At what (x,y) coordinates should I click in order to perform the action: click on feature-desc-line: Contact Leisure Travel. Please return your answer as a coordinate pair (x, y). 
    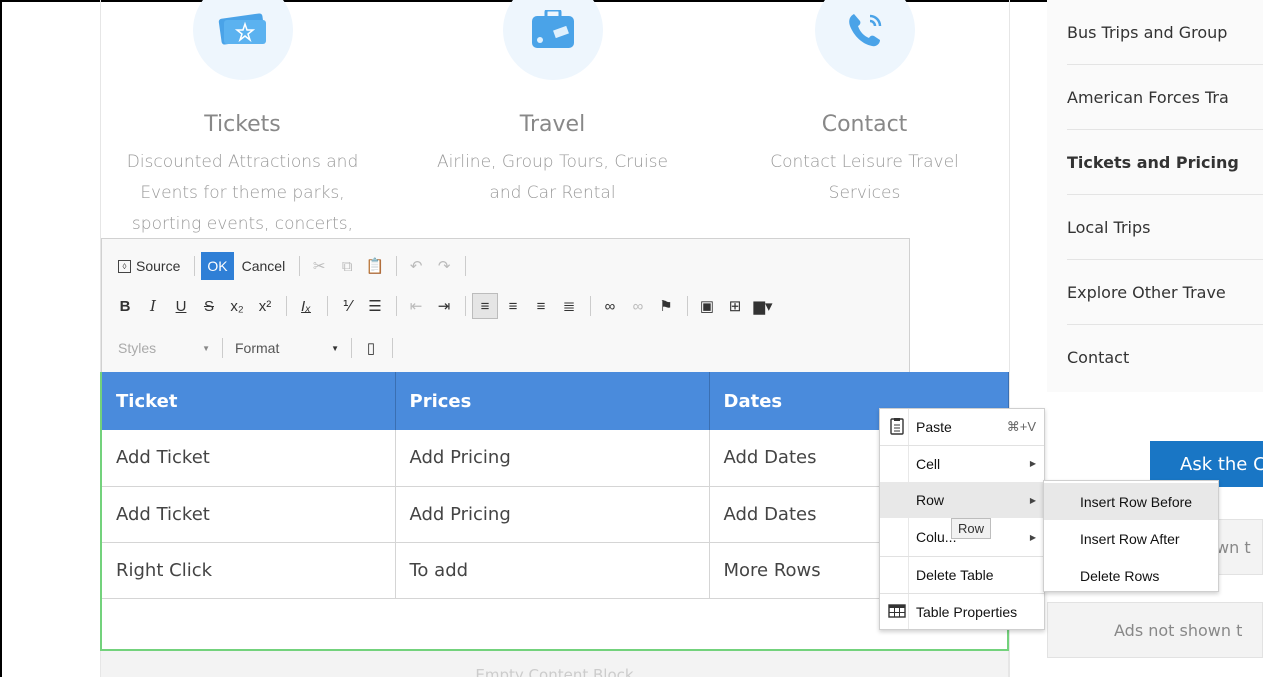
    Looking at the image, I should click on (864, 162).